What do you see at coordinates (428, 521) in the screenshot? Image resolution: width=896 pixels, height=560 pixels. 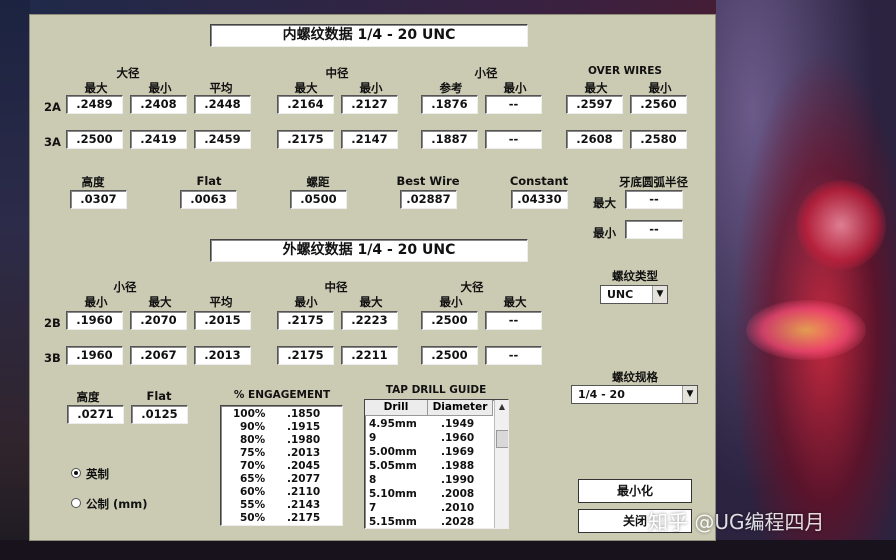 I see `table-row: 5.15mm .2028` at bounding box center [428, 521].